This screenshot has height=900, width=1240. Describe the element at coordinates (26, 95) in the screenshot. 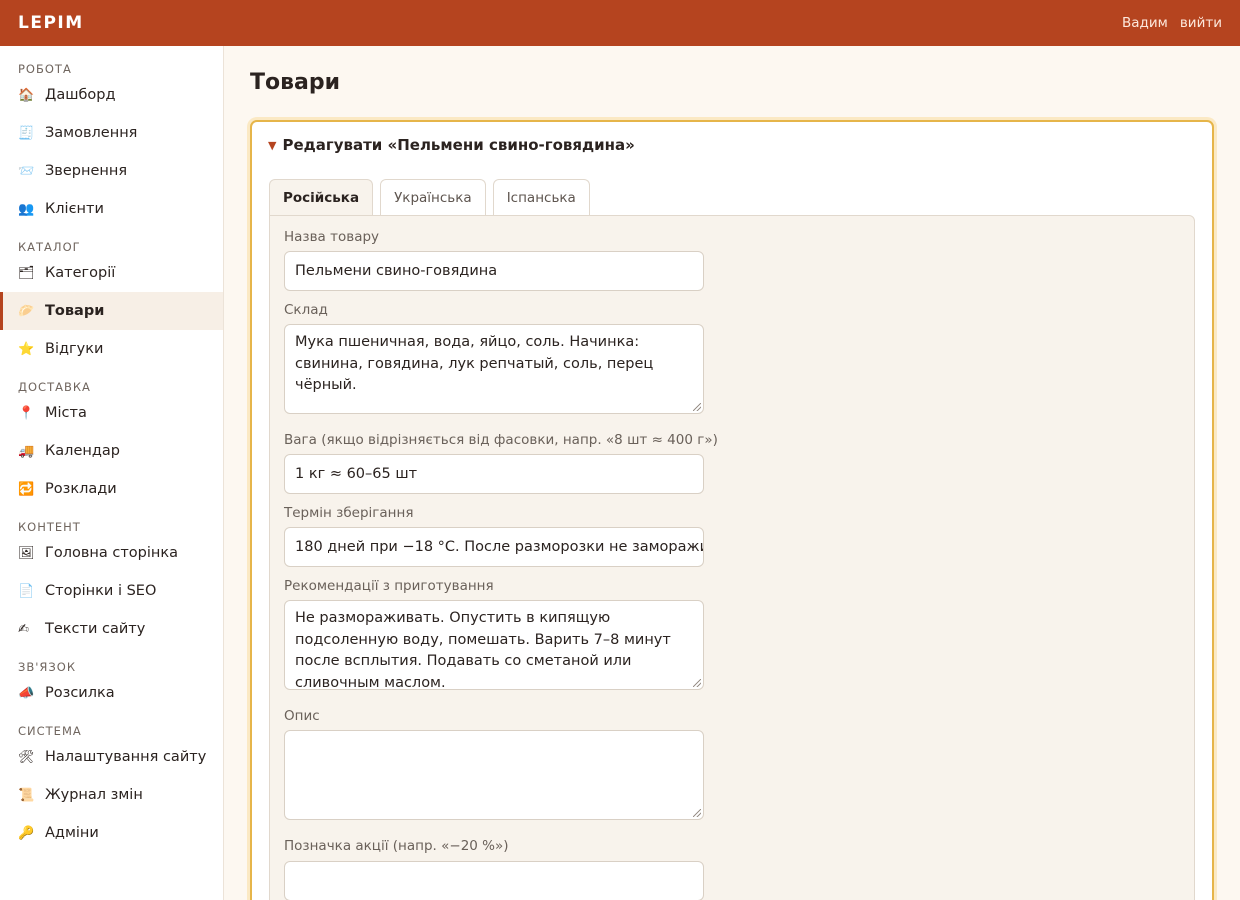

I see `home-icon: 🏠` at that location.